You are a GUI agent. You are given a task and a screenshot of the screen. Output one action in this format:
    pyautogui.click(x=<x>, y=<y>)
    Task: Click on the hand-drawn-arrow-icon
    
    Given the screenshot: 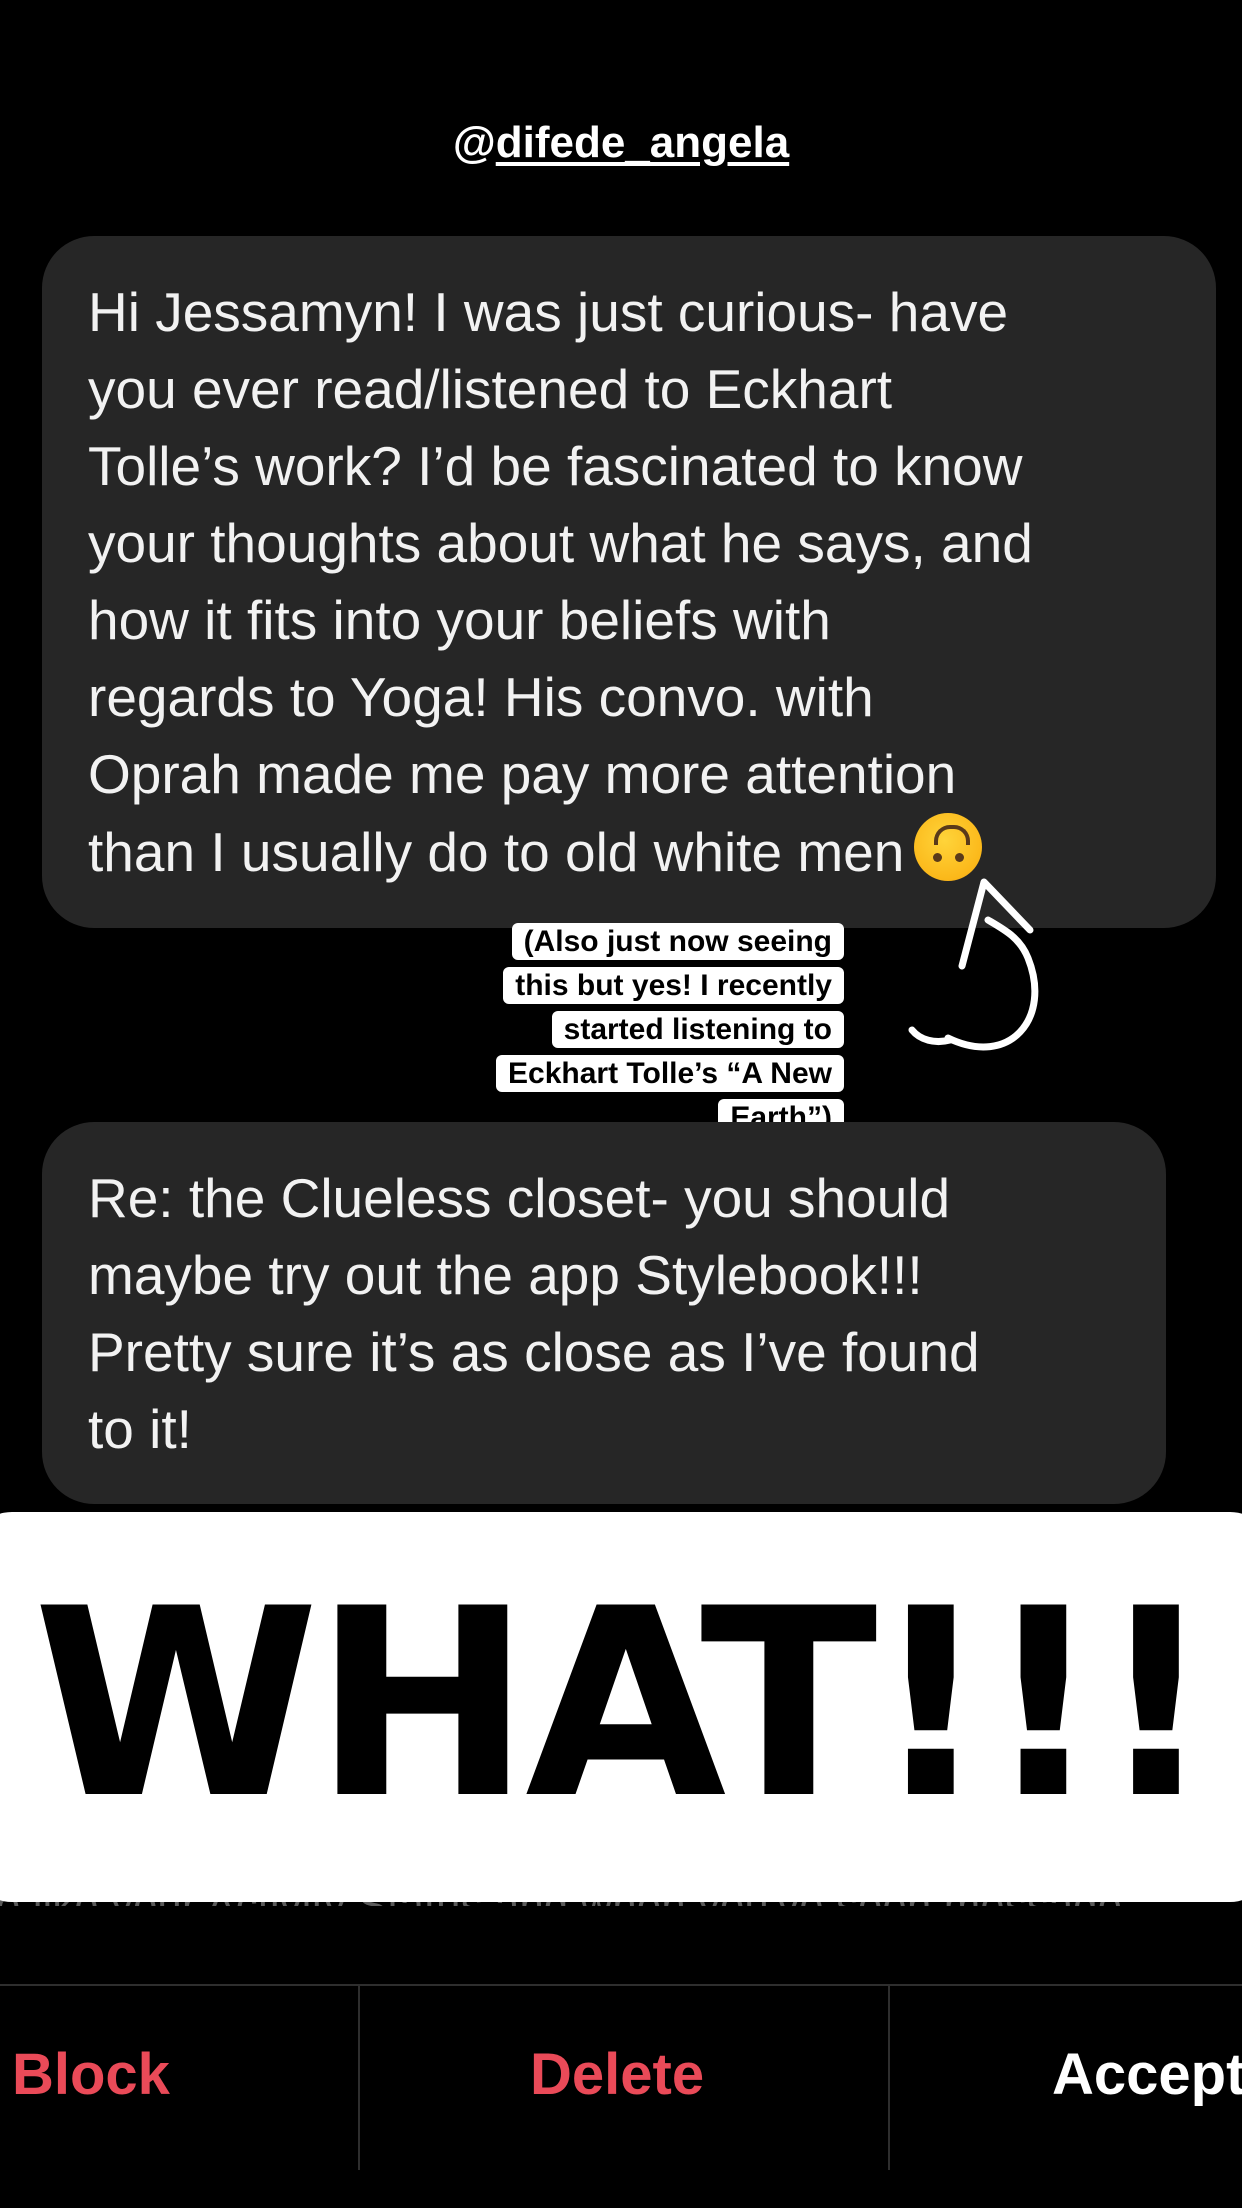 What is the action you would take?
    pyautogui.click(x=973, y=964)
    